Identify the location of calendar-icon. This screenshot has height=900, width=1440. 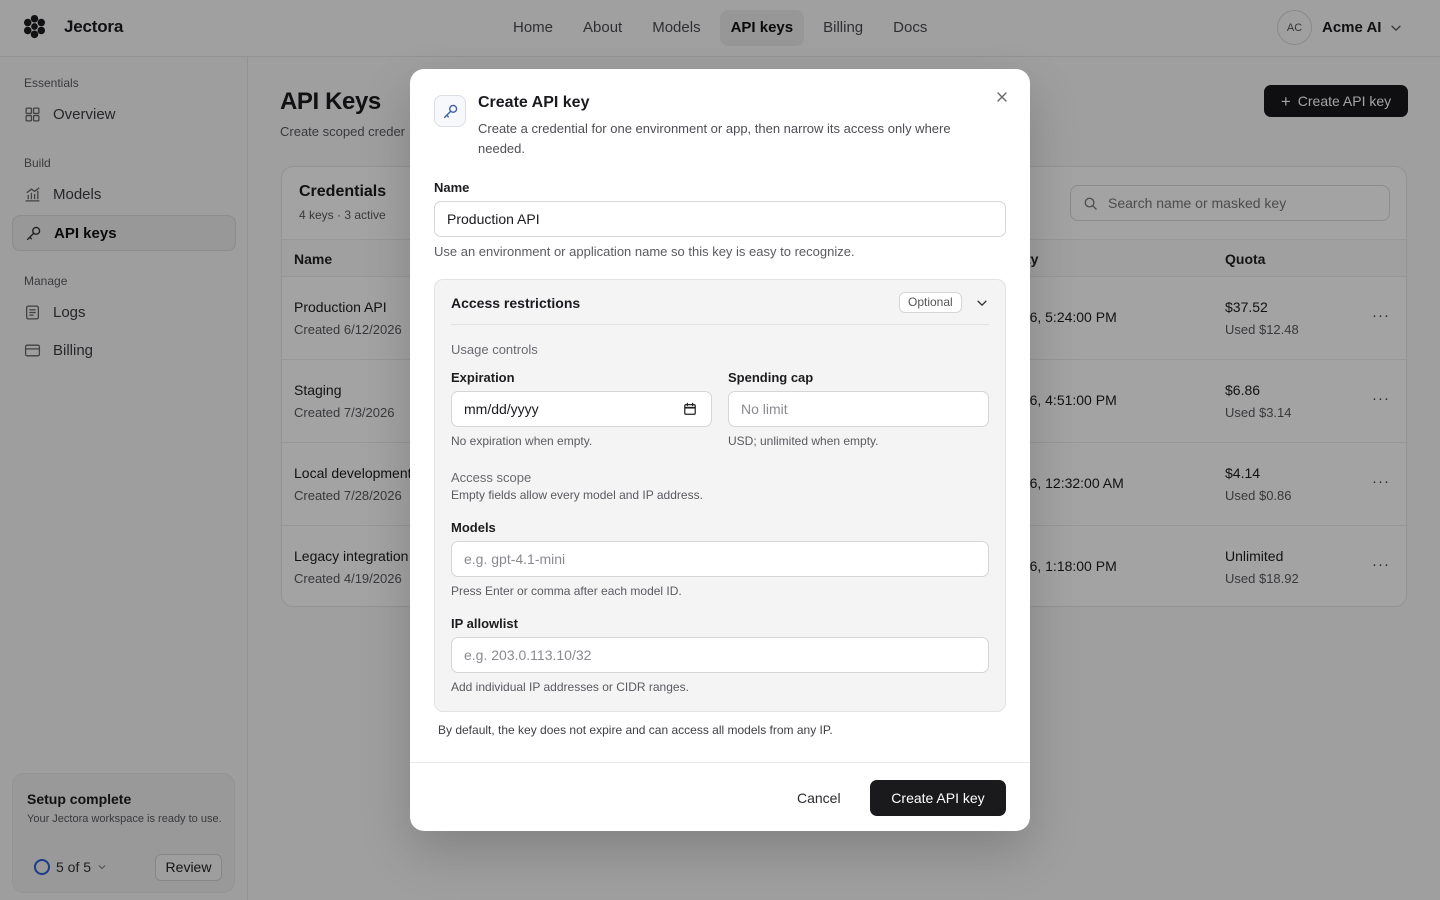
(690, 409).